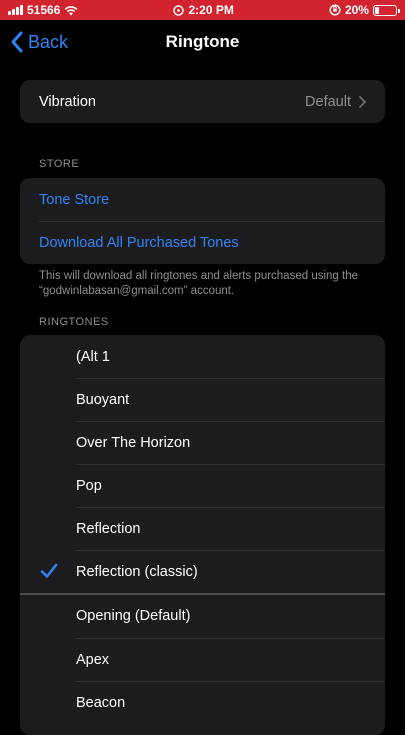  What do you see at coordinates (15, 10) in the screenshot?
I see `signal-icon` at bounding box center [15, 10].